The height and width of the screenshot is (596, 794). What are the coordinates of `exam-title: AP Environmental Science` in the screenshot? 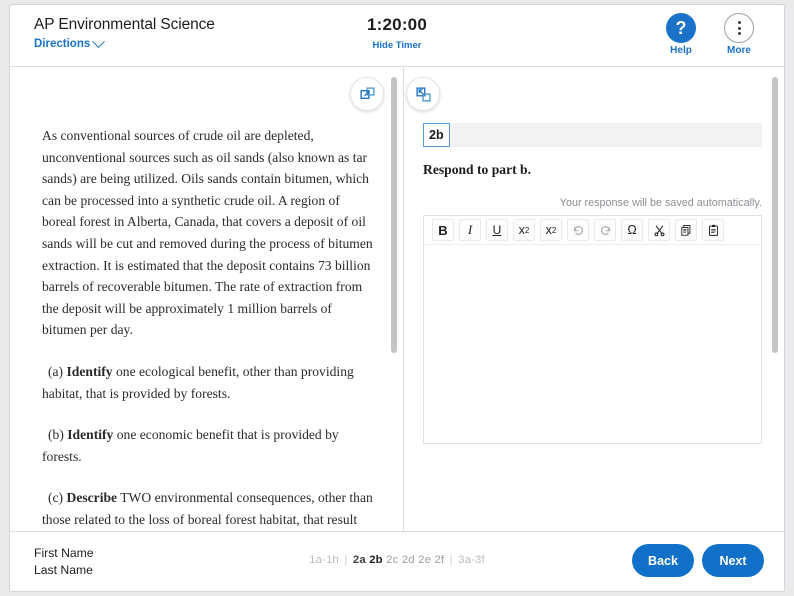 It's located at (124, 24).